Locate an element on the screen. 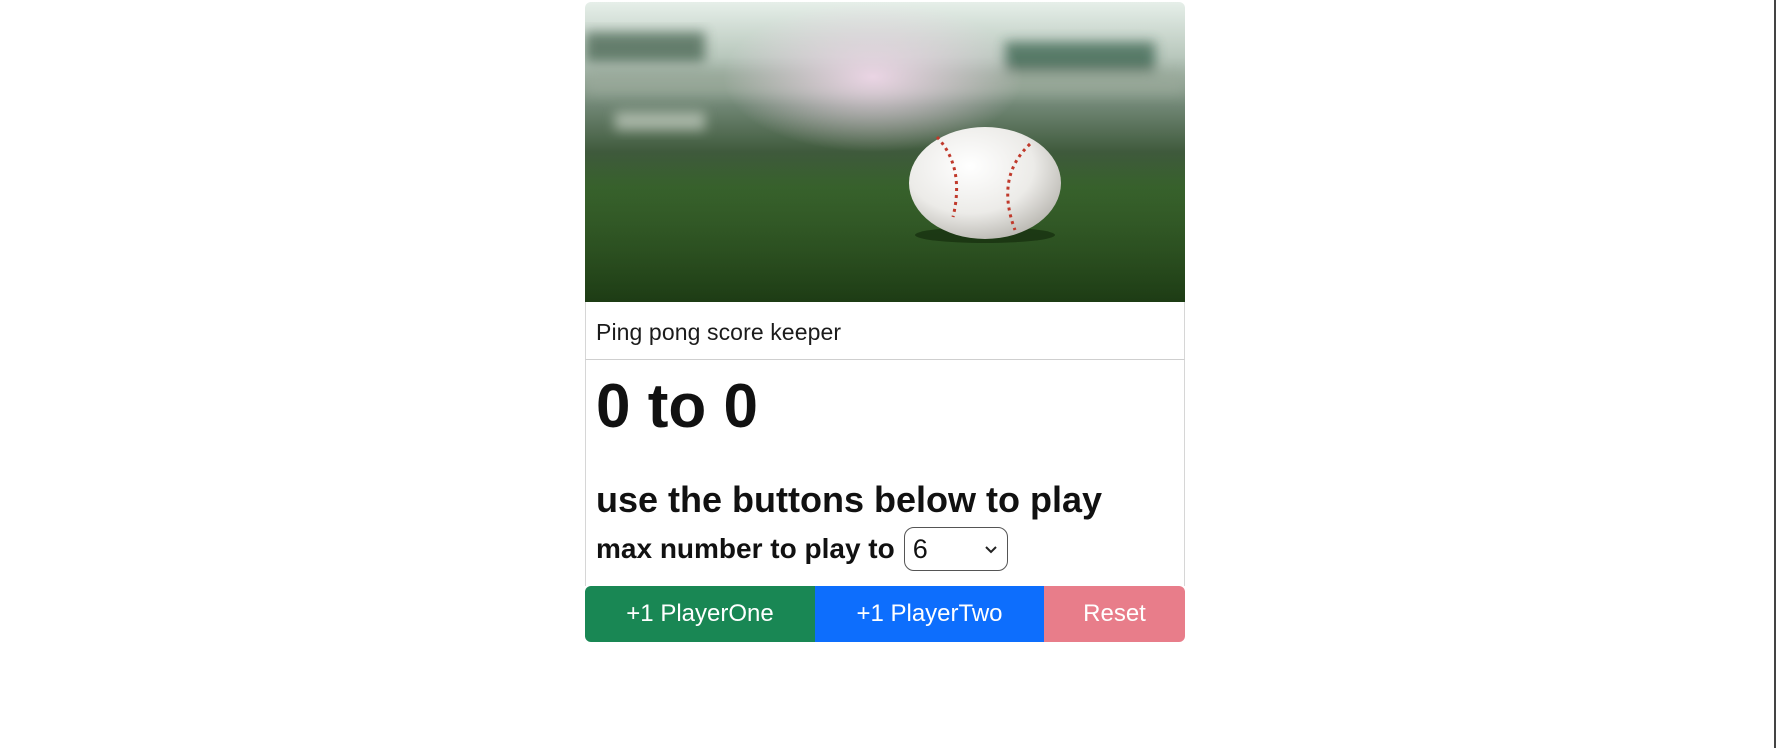 This screenshot has height=748, width=1776. max-score-value: 6 is located at coordinates (920, 548).